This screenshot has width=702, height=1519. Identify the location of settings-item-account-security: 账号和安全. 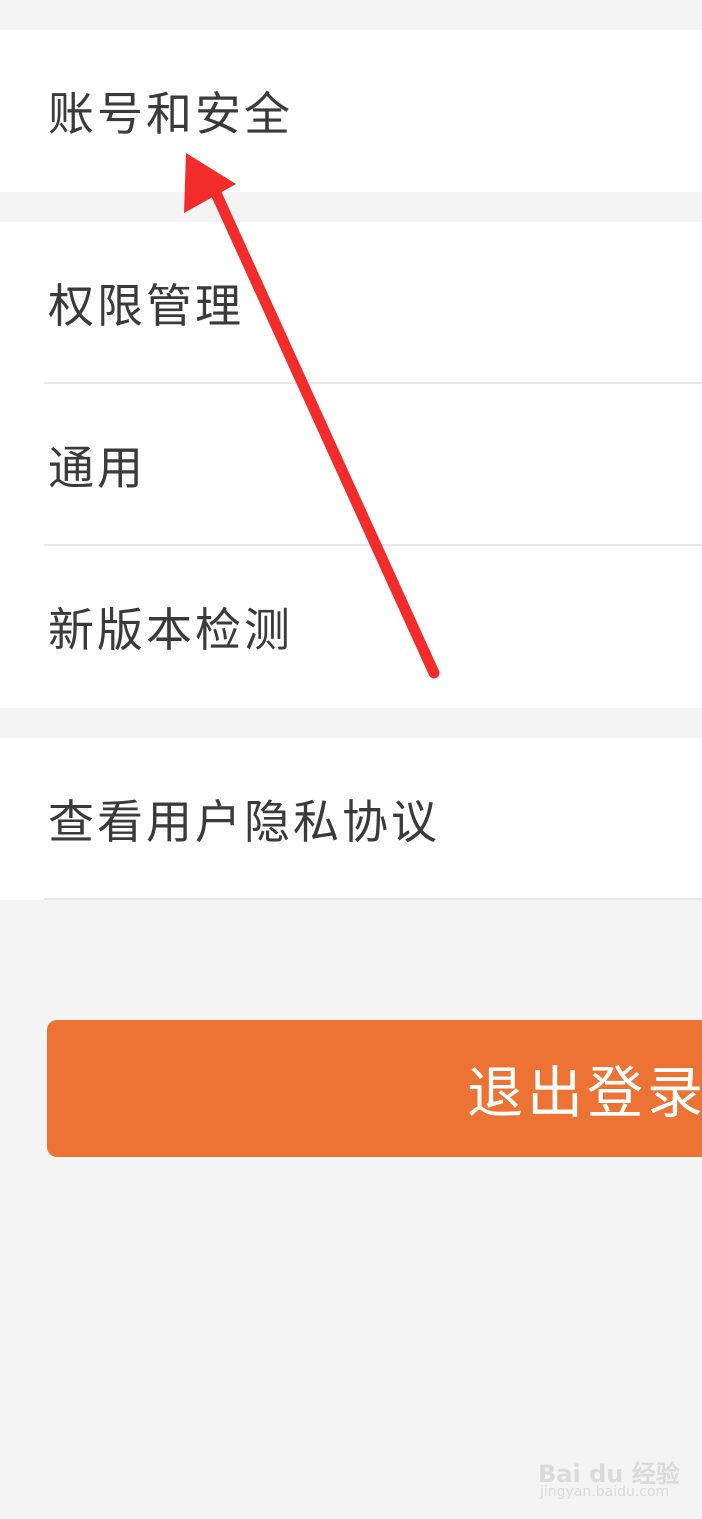
(351, 111).